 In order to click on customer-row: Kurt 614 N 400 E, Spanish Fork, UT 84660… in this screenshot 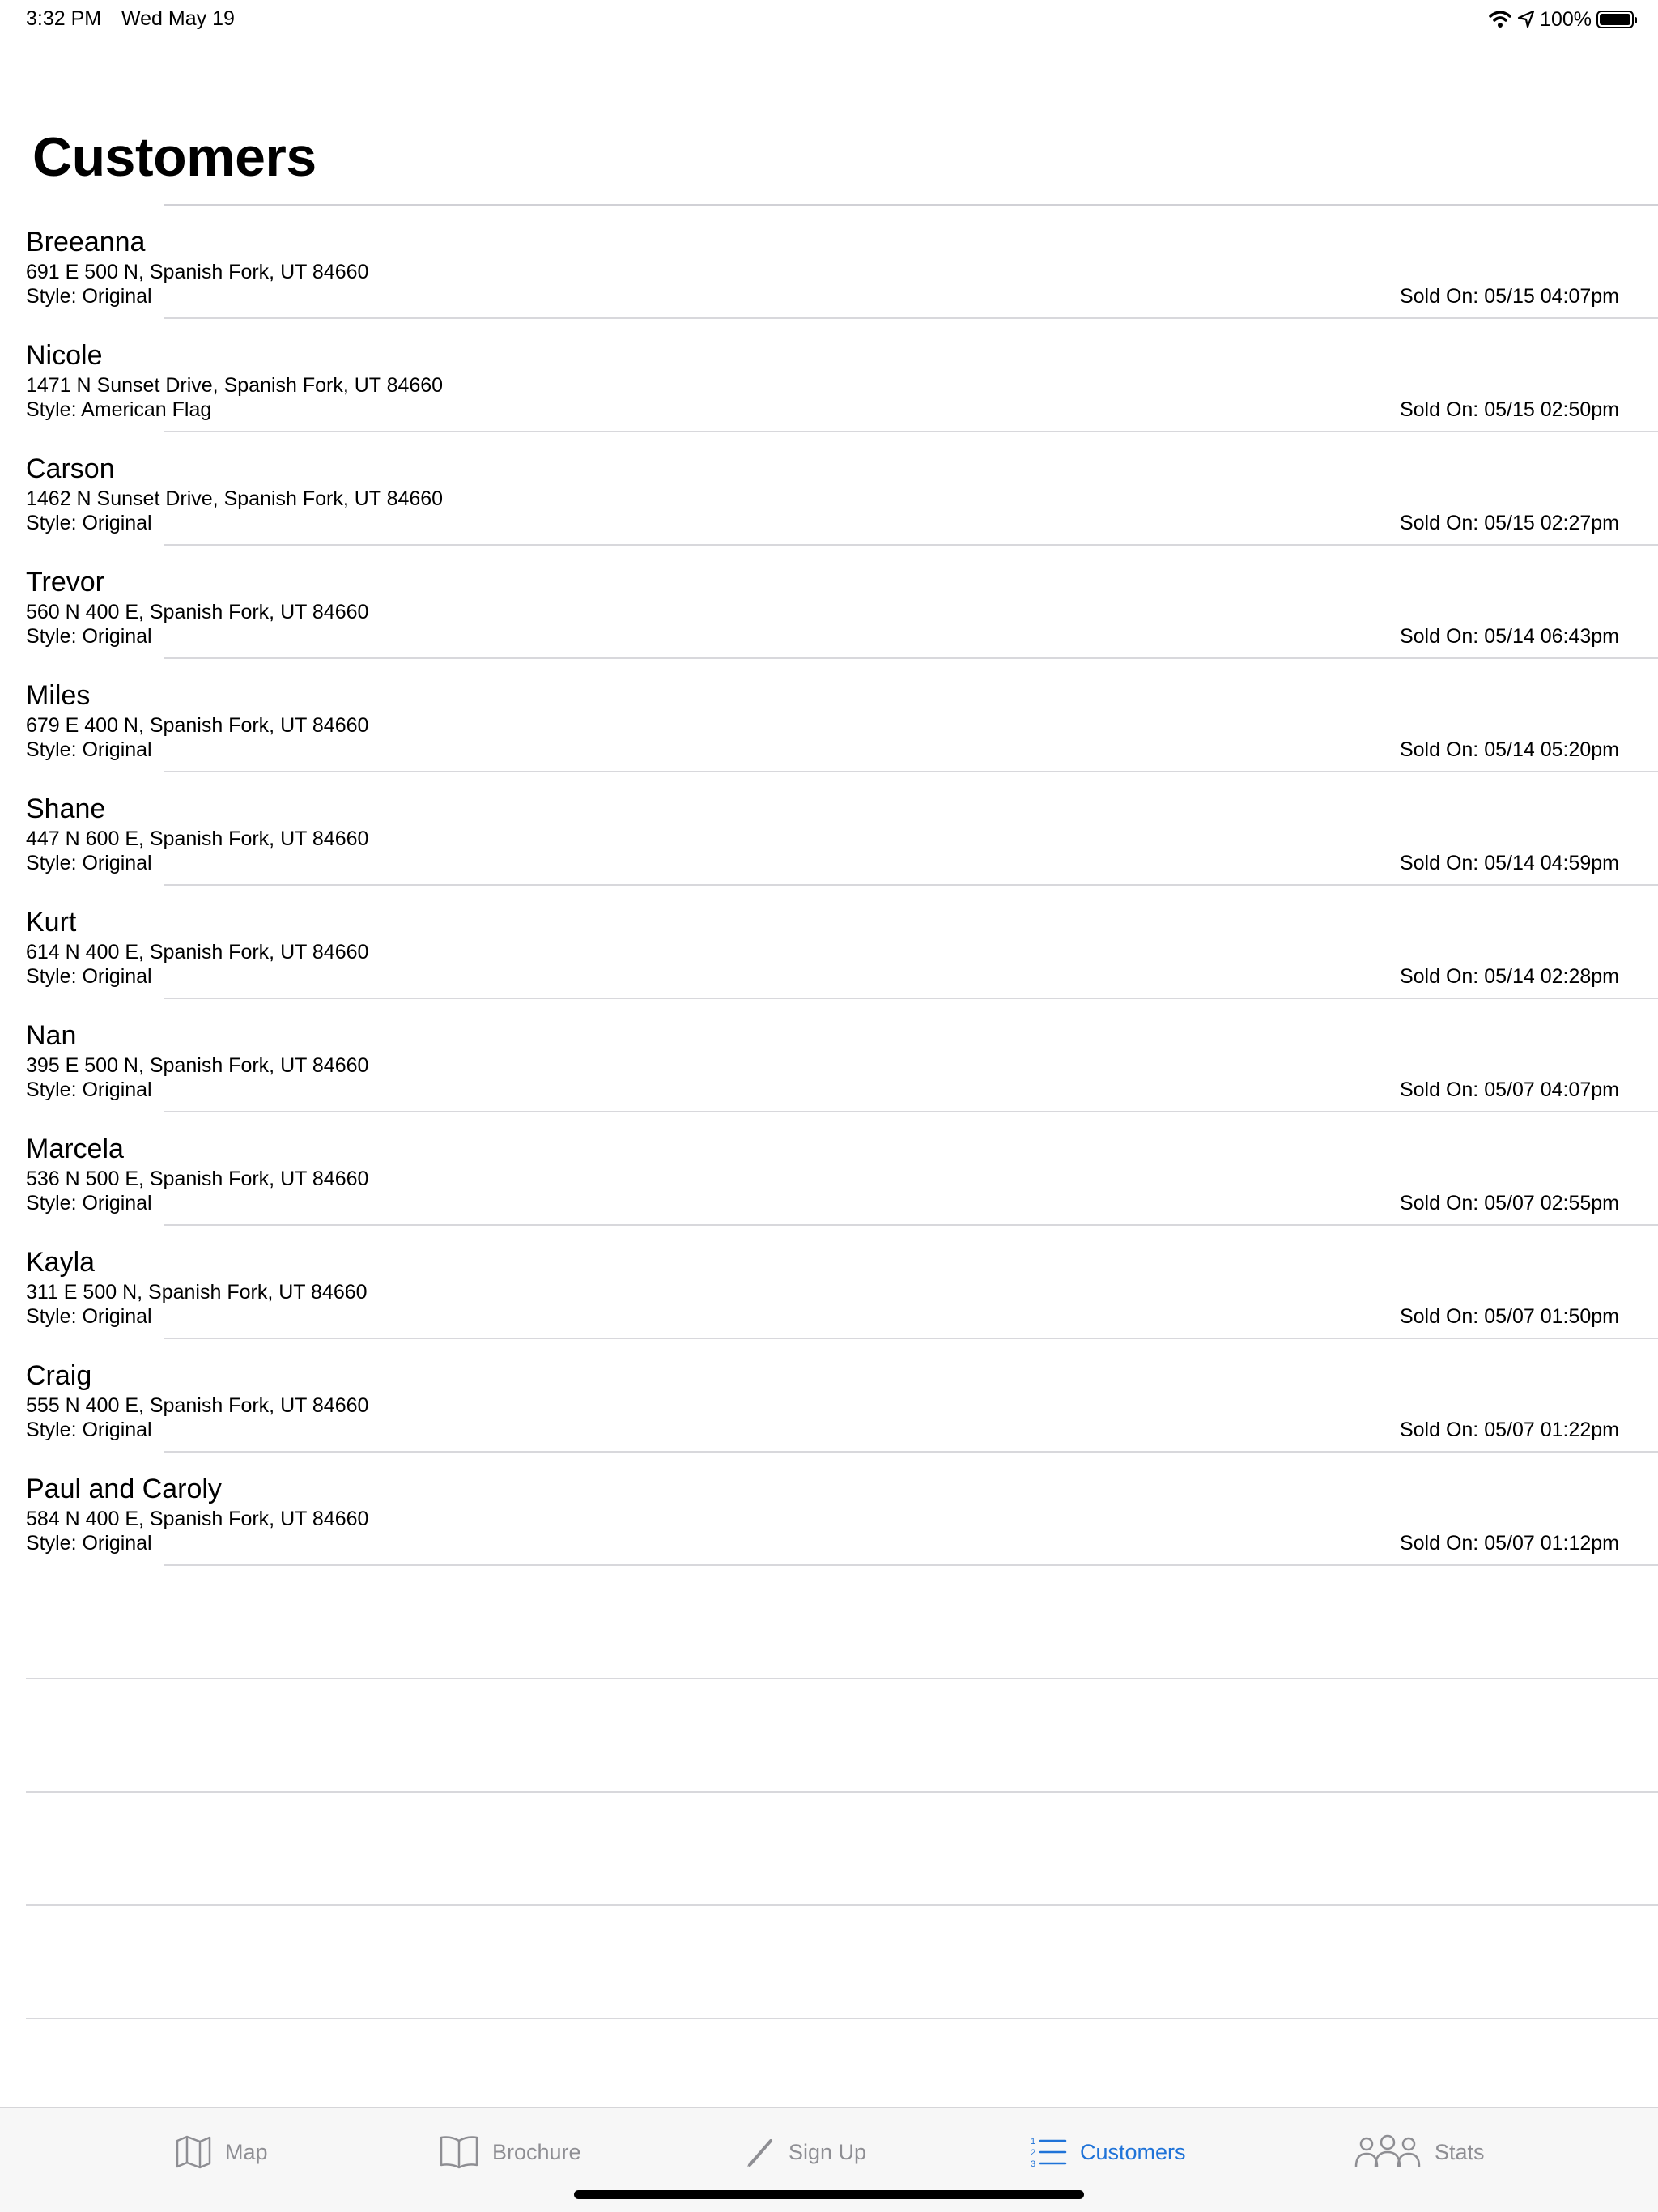, I will do `click(829, 943)`.